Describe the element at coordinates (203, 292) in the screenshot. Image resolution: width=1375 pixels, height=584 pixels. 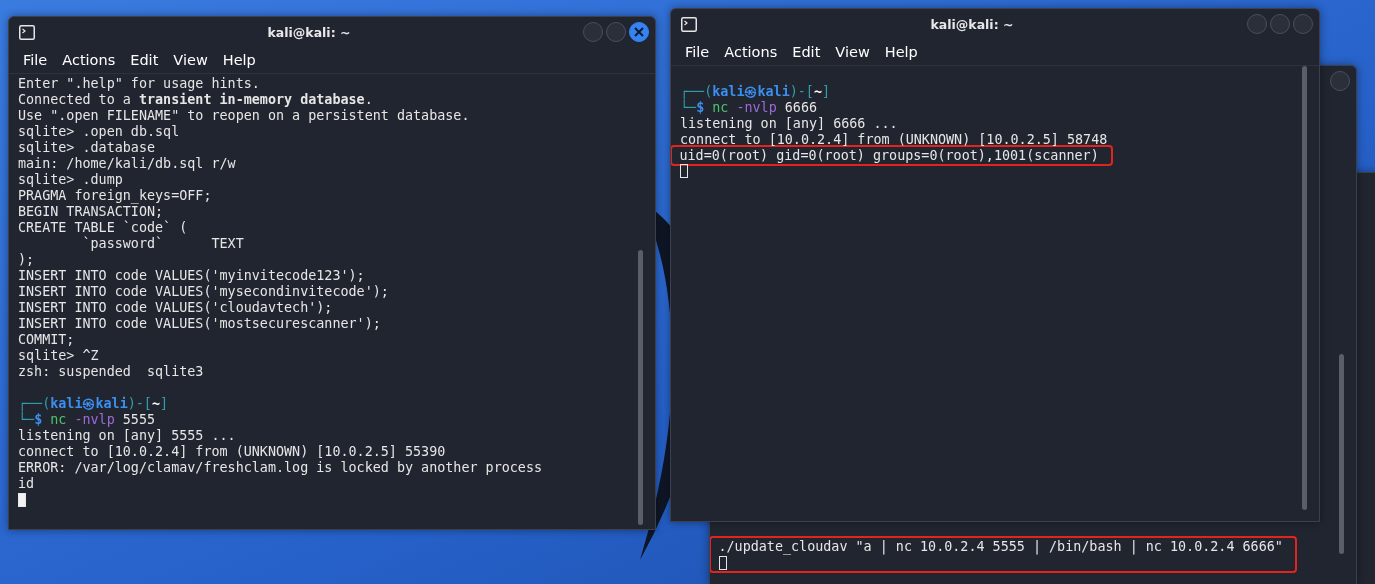
I see `terminal-line: INSERT INTO code VALUES('mysecondinvitecode');` at that location.